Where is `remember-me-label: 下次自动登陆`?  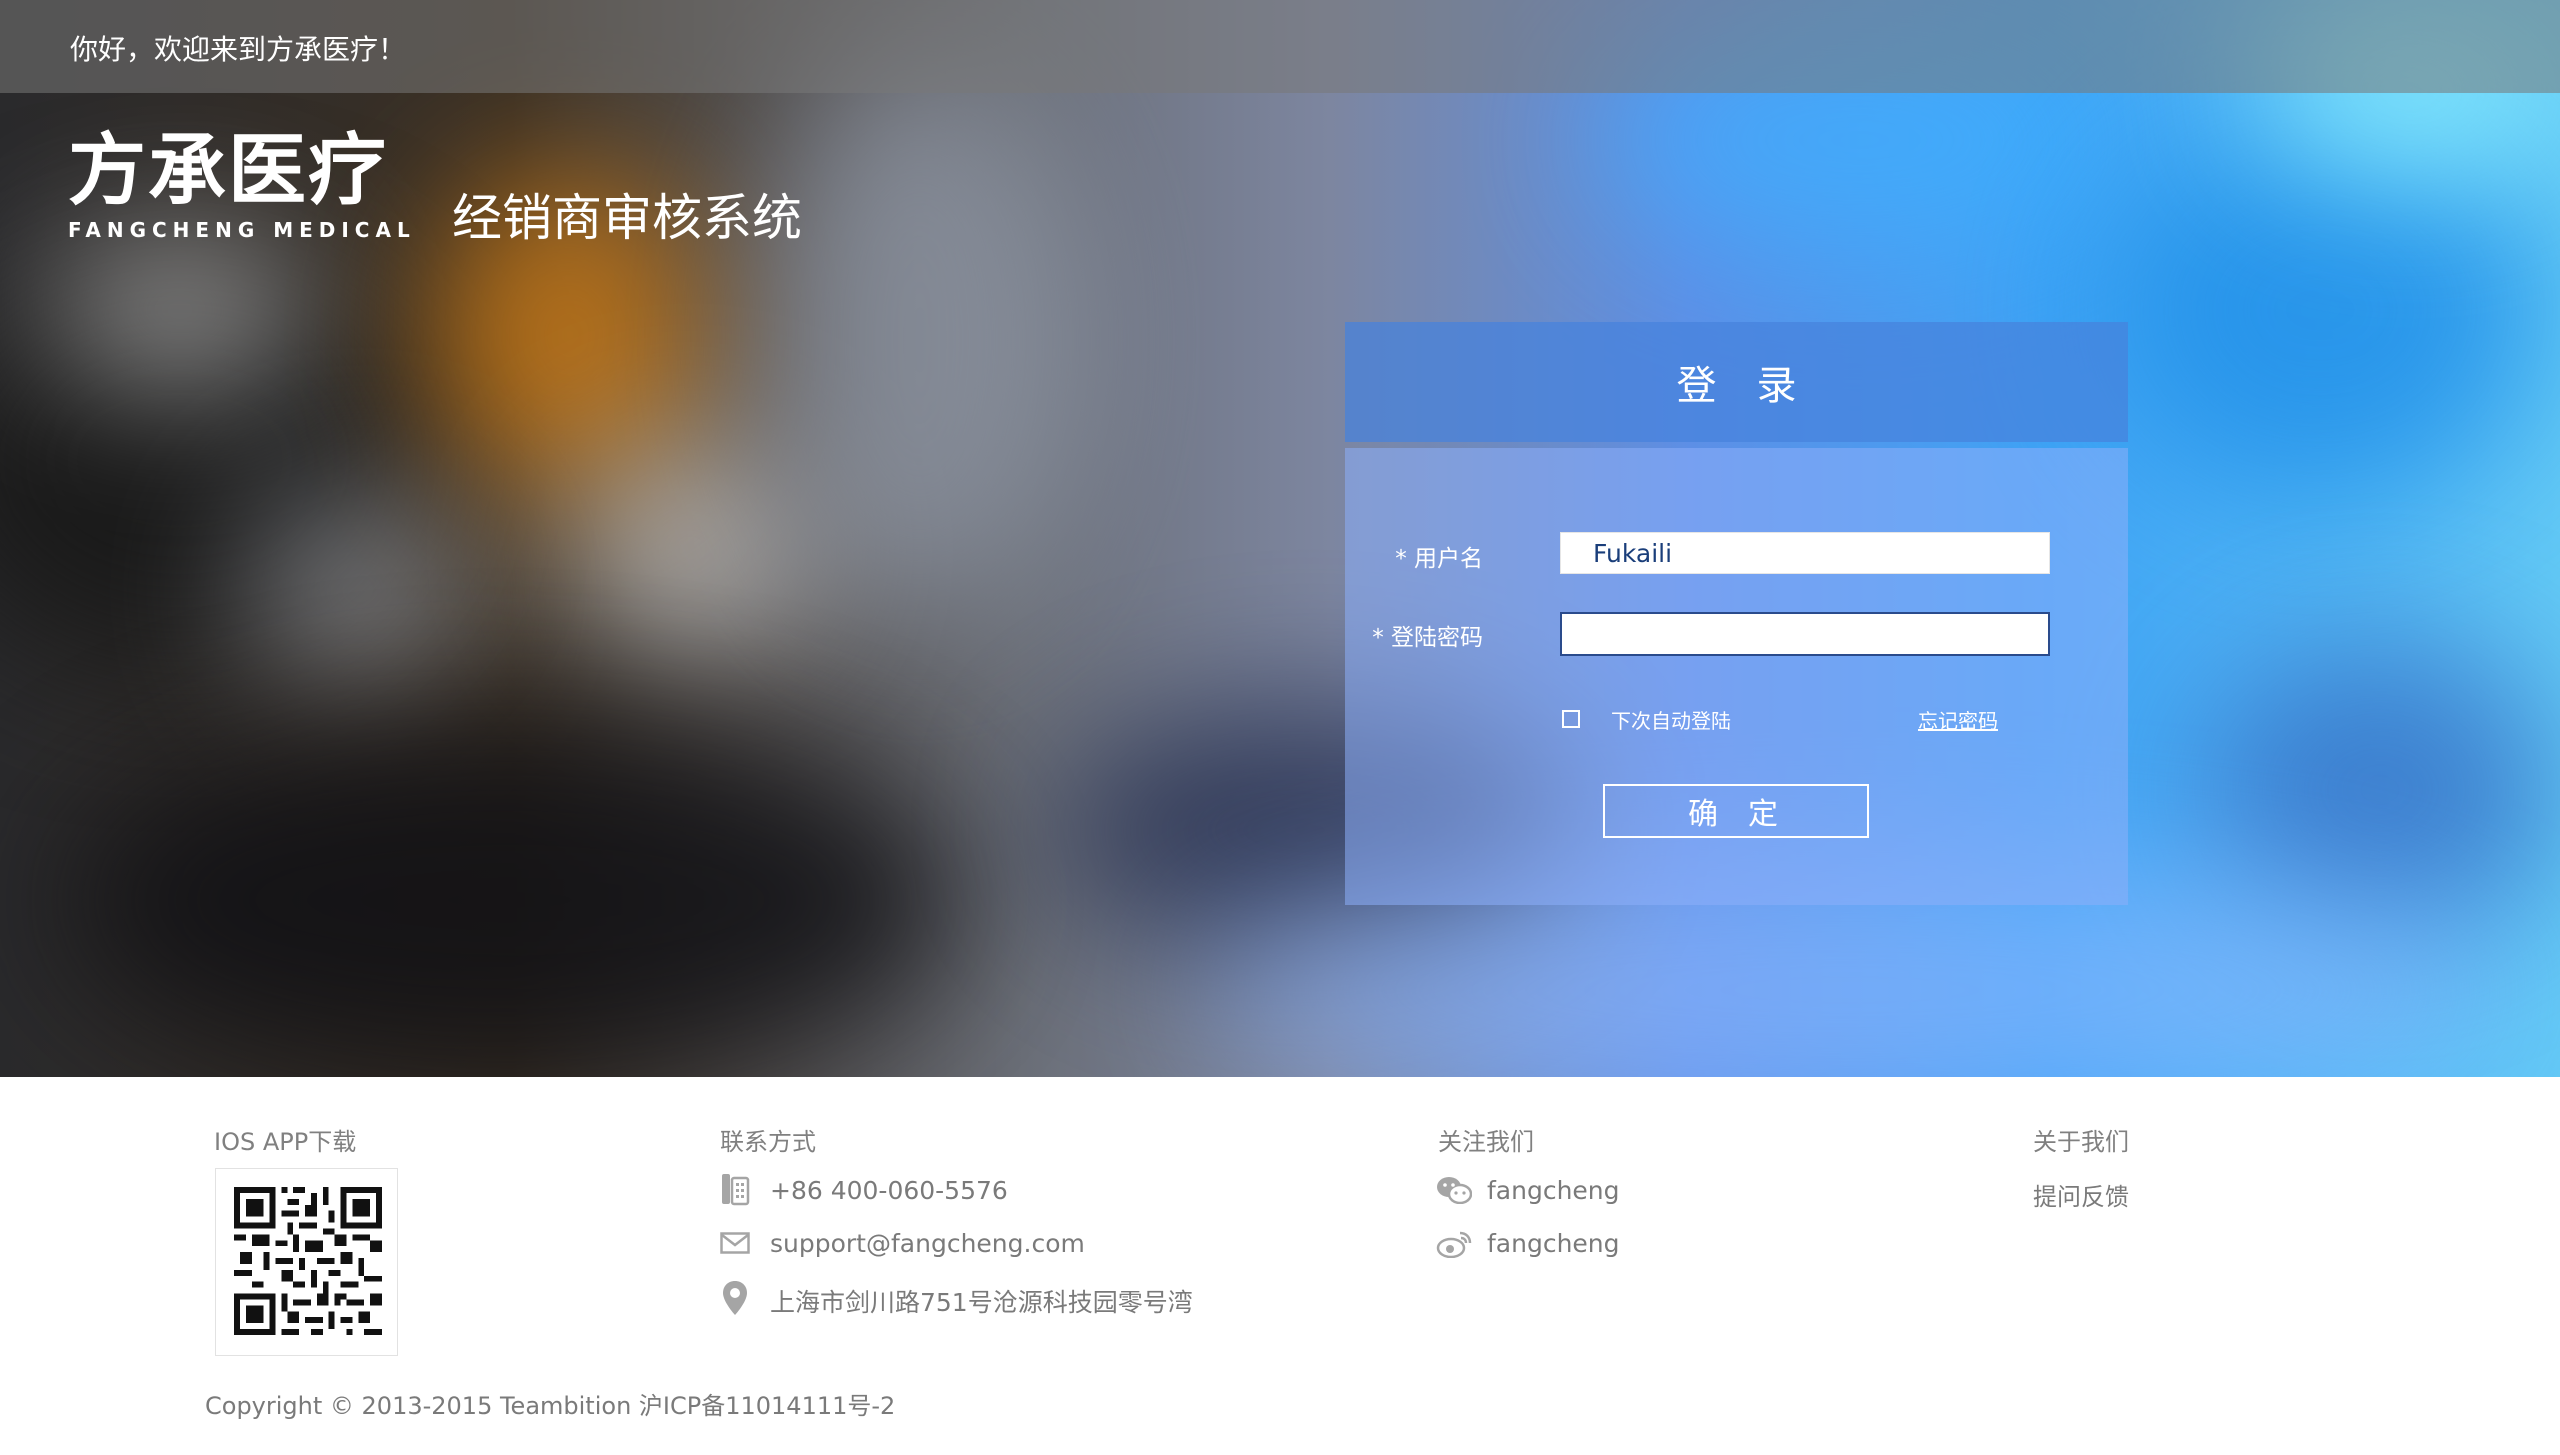
remember-me-label: 下次自动登陆 is located at coordinates (1671, 719).